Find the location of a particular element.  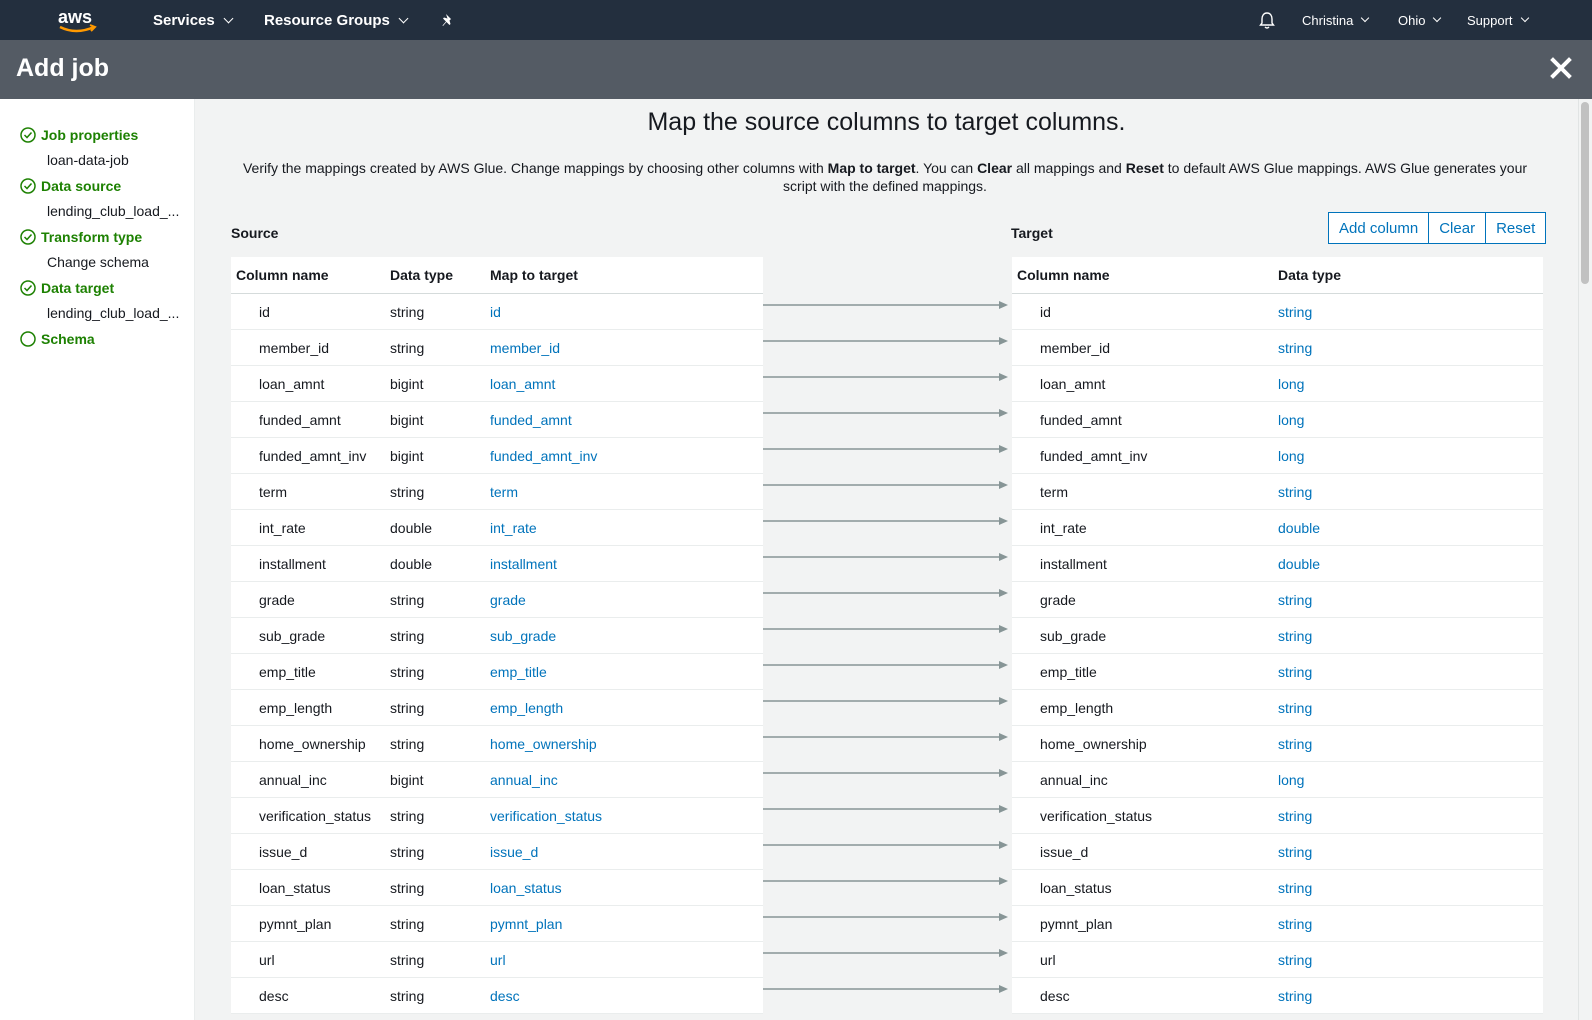

table-row: id string is located at coordinates (1277, 312).